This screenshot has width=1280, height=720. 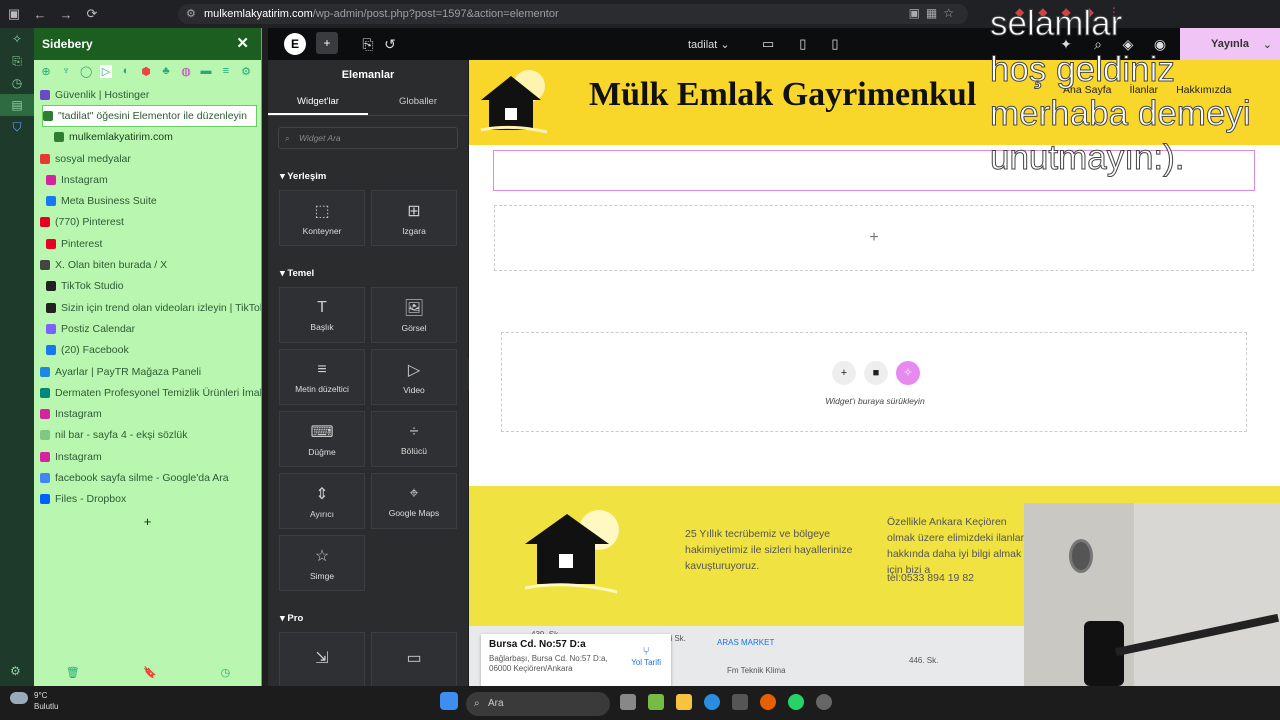 What do you see at coordinates (147, 286) in the screenshot?
I see `sidebar-tab: TikTok Studio` at bounding box center [147, 286].